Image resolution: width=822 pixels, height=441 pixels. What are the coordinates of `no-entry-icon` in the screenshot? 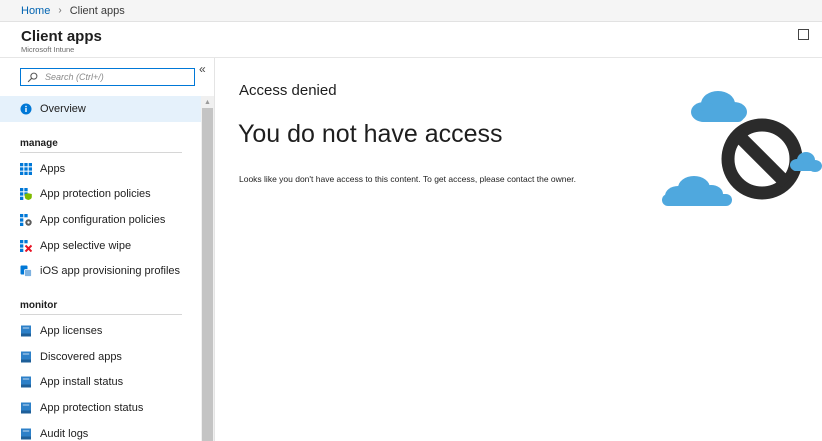 It's located at (762, 159).